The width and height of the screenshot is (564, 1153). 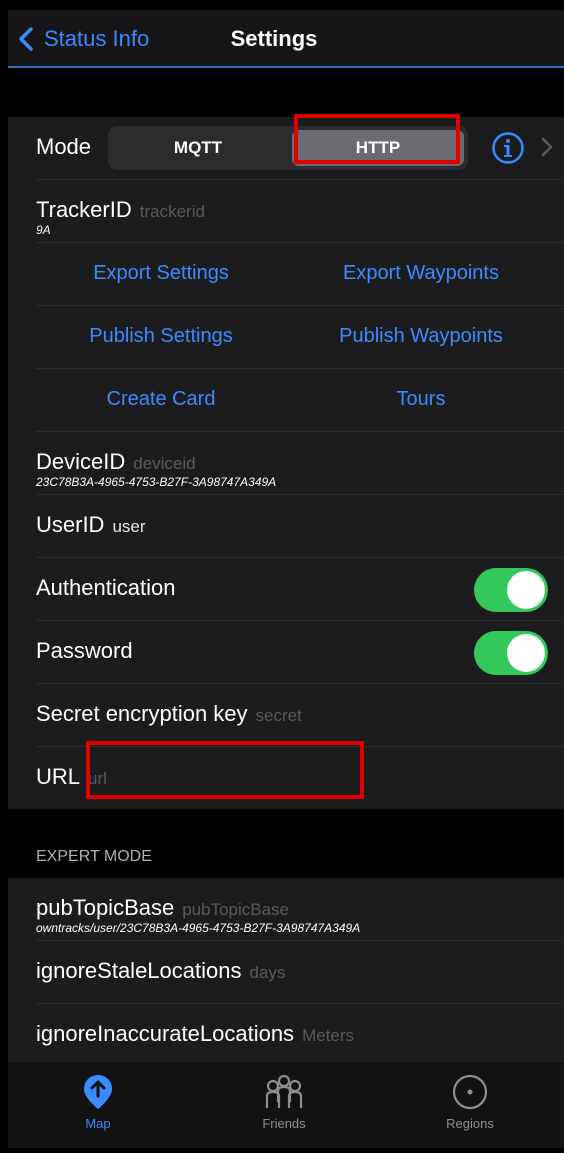 I want to click on url-label: URL, so click(x=58, y=776).